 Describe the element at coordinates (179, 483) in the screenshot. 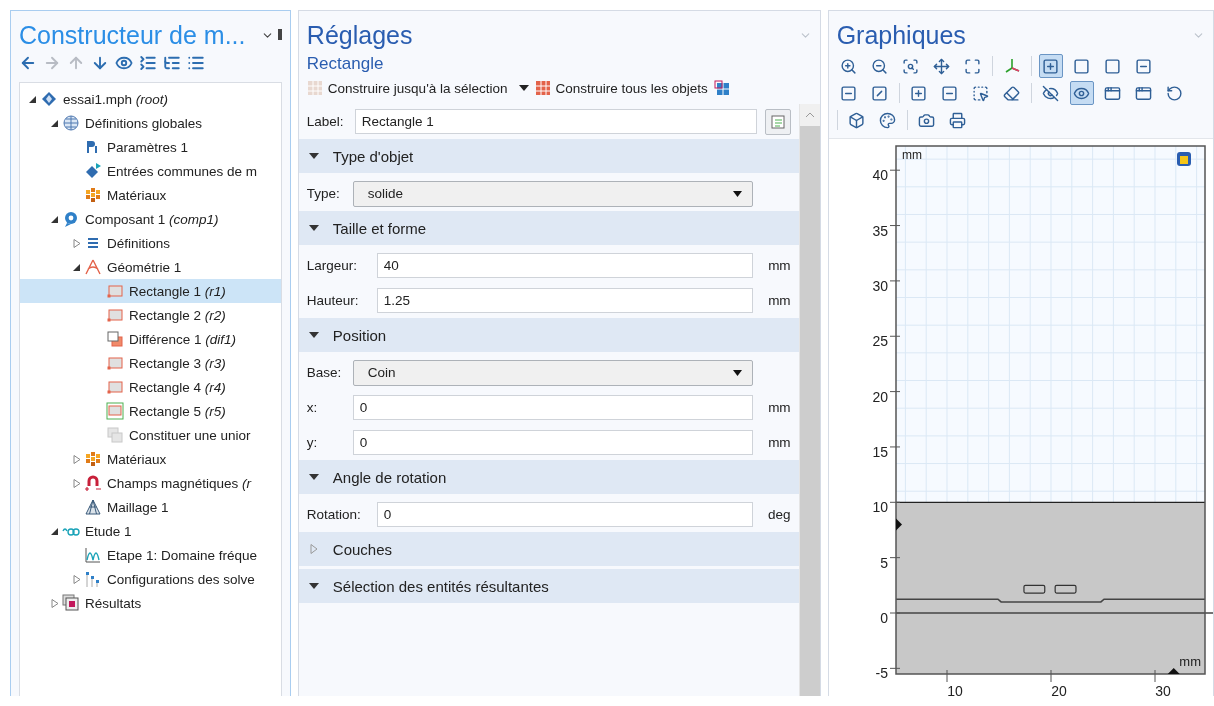

I see `tree-item-label: Champs magnétiques (r` at that location.